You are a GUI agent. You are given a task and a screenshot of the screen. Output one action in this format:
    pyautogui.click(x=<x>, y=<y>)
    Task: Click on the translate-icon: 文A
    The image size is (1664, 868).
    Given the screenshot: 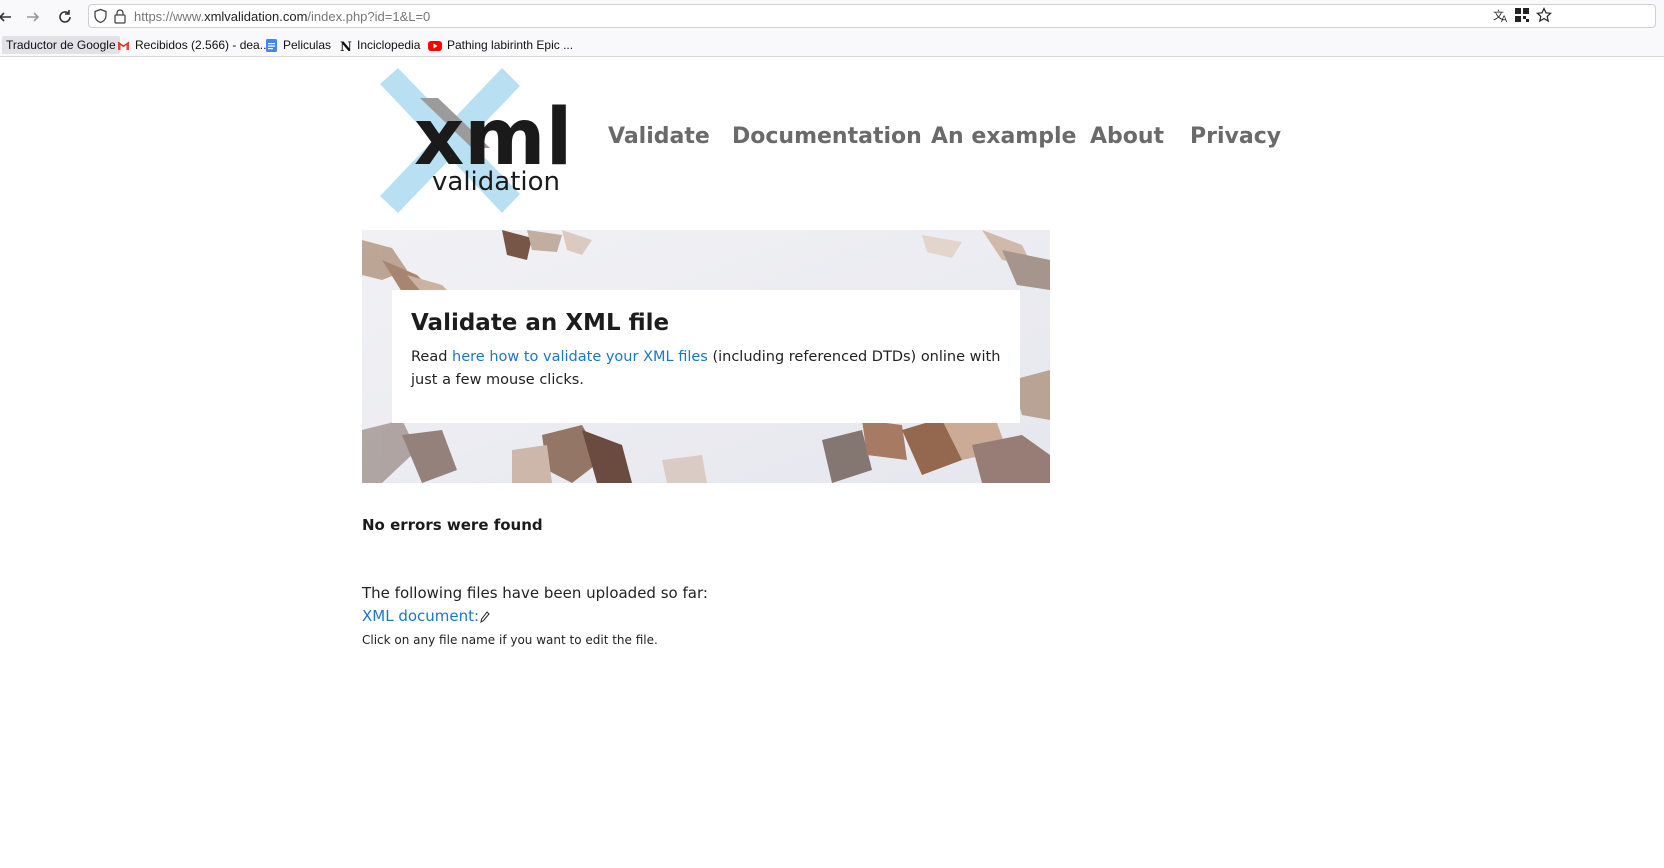 What is the action you would take?
    pyautogui.click(x=1501, y=17)
    